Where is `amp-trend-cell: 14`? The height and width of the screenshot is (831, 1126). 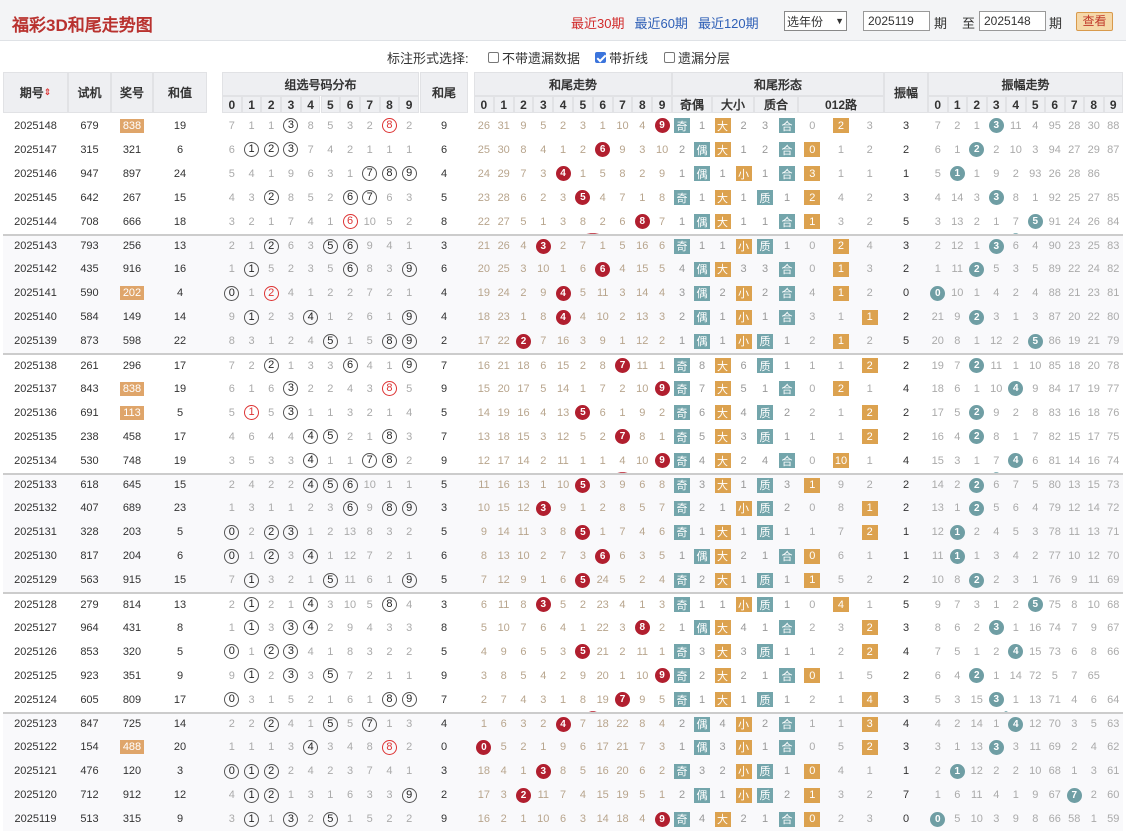 amp-trend-cell: 14 is located at coordinates (1075, 461).